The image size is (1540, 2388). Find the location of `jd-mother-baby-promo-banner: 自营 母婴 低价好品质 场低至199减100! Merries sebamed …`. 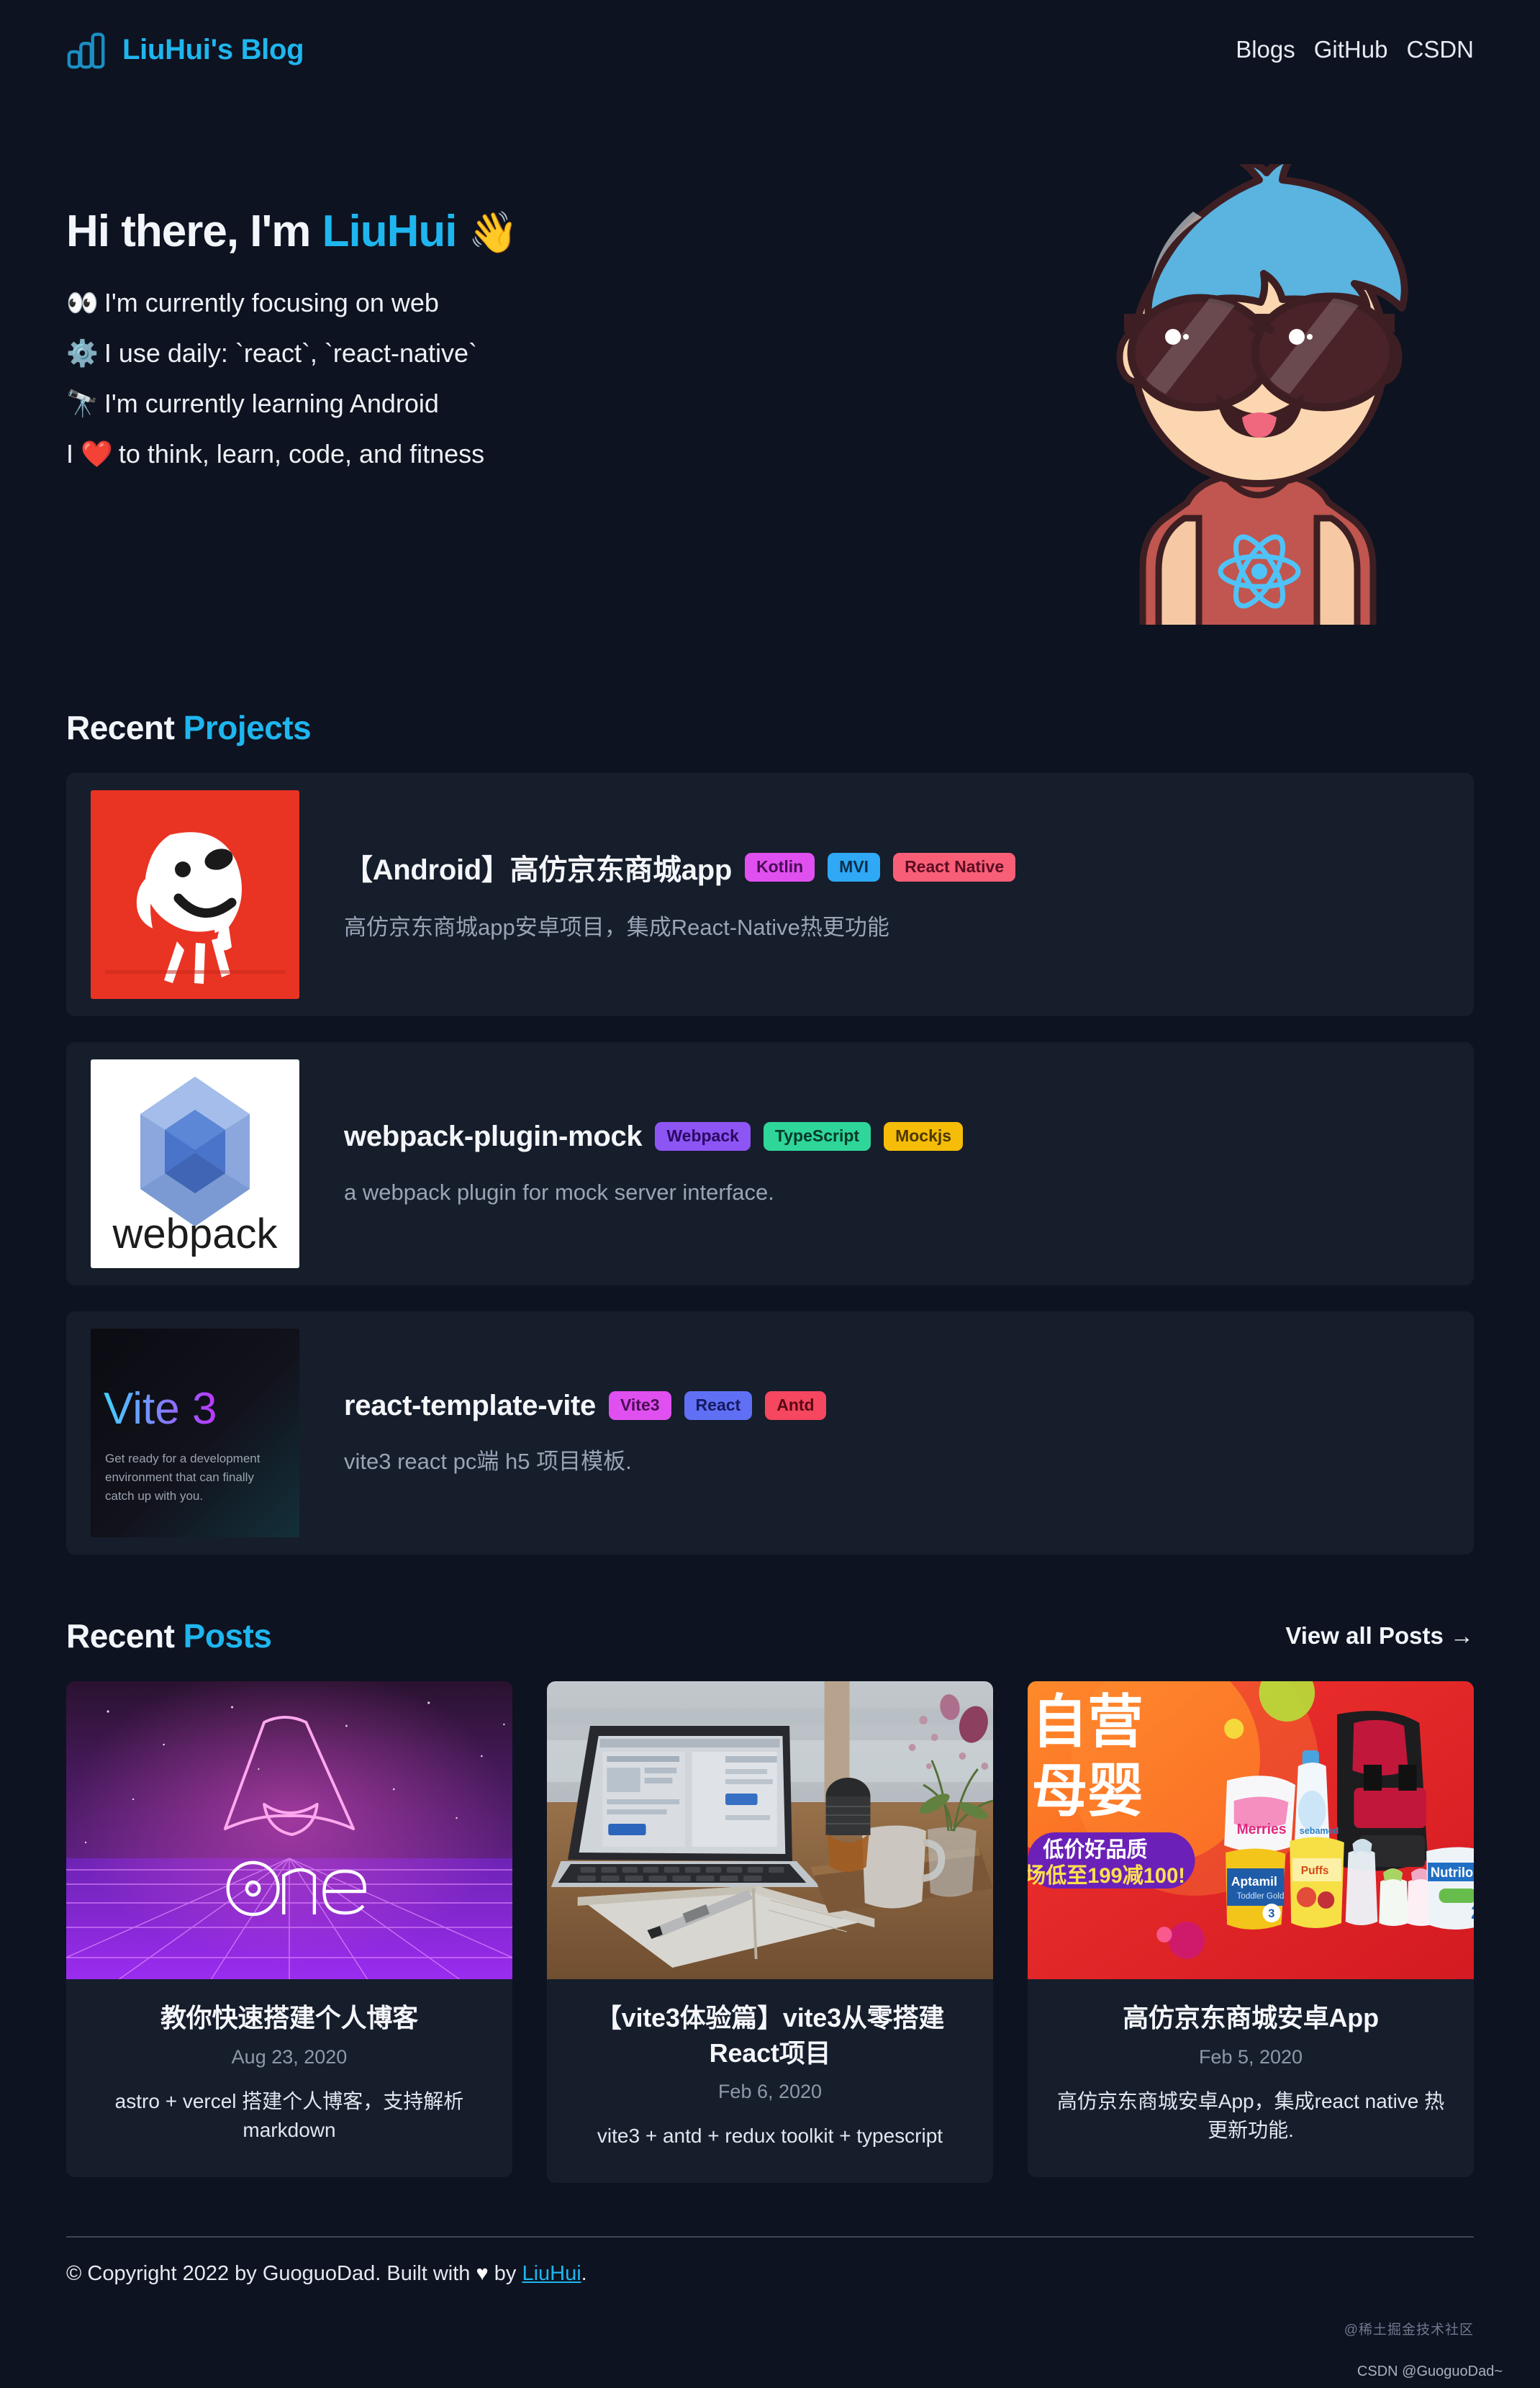

jd-mother-baby-promo-banner: 自营 母婴 低价好品质 场低至199减100! Merries sebamed … is located at coordinates (1251, 1830).